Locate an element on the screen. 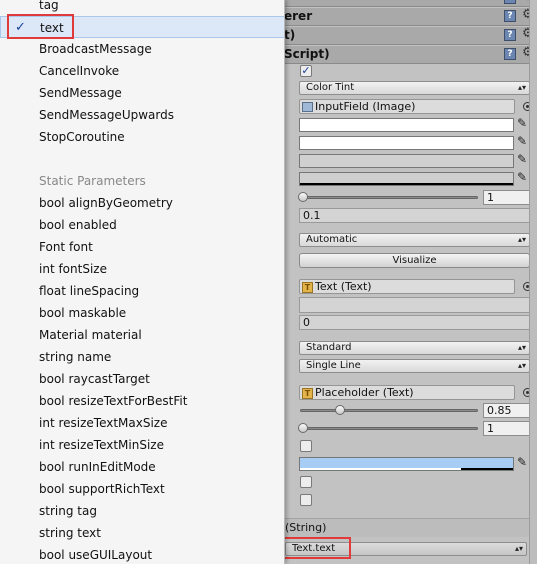 This screenshot has width=537, height=564. static-parameters-header: Static Parameters is located at coordinates (92, 181).